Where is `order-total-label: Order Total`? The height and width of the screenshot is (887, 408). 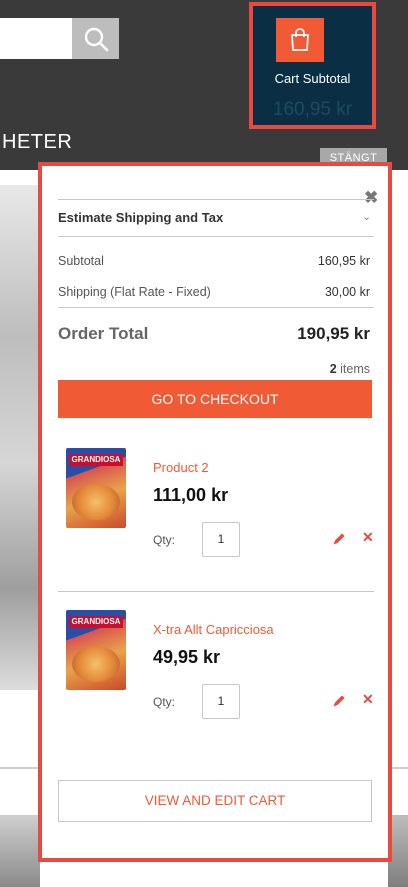
order-total-label: Order Total is located at coordinates (103, 333).